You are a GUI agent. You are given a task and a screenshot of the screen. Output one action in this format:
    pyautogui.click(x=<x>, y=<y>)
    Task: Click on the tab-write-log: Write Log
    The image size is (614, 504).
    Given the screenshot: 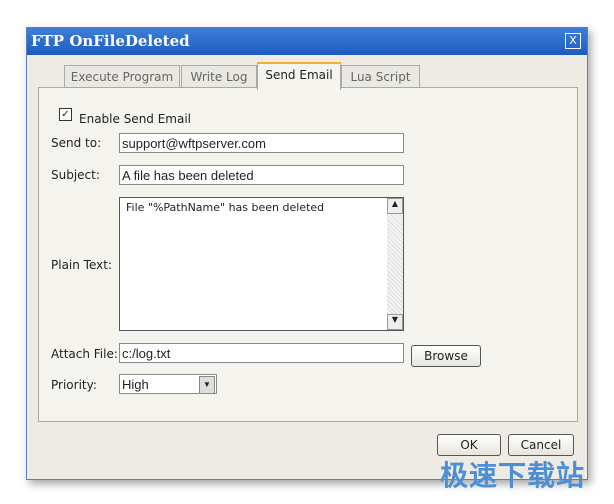 What is the action you would take?
    pyautogui.click(x=219, y=76)
    